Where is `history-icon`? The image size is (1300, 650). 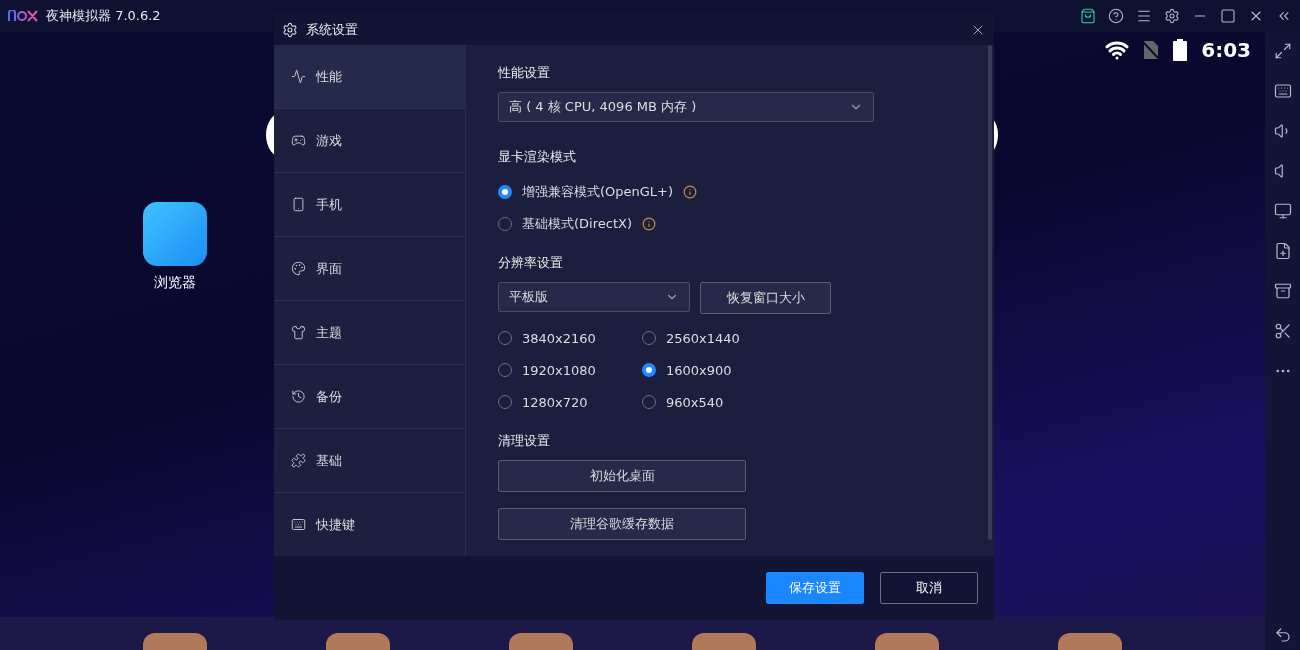 history-icon is located at coordinates (298, 396).